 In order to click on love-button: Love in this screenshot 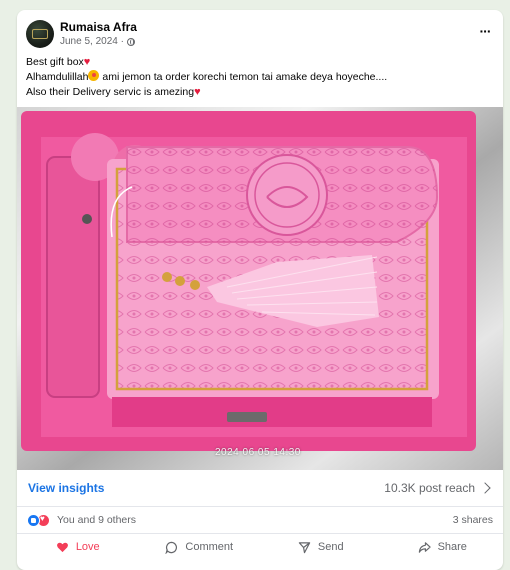, I will do `click(78, 547)`.